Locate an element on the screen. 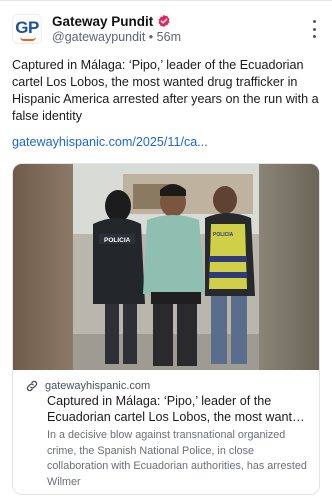  avatar-logo-text: GP is located at coordinates (27, 27).